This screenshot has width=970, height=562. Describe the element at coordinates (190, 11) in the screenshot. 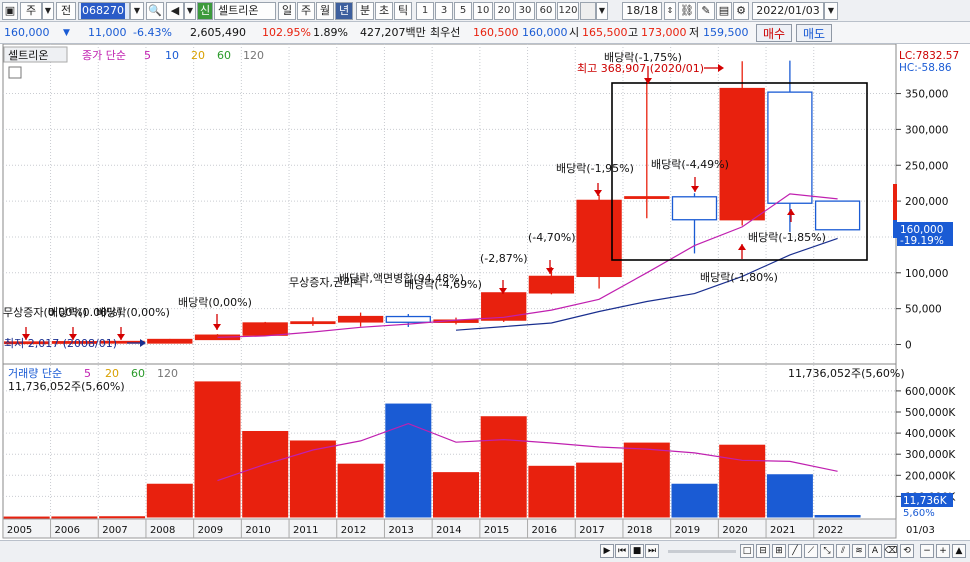

I see `speaker-dropdown-icon: ▼` at that location.